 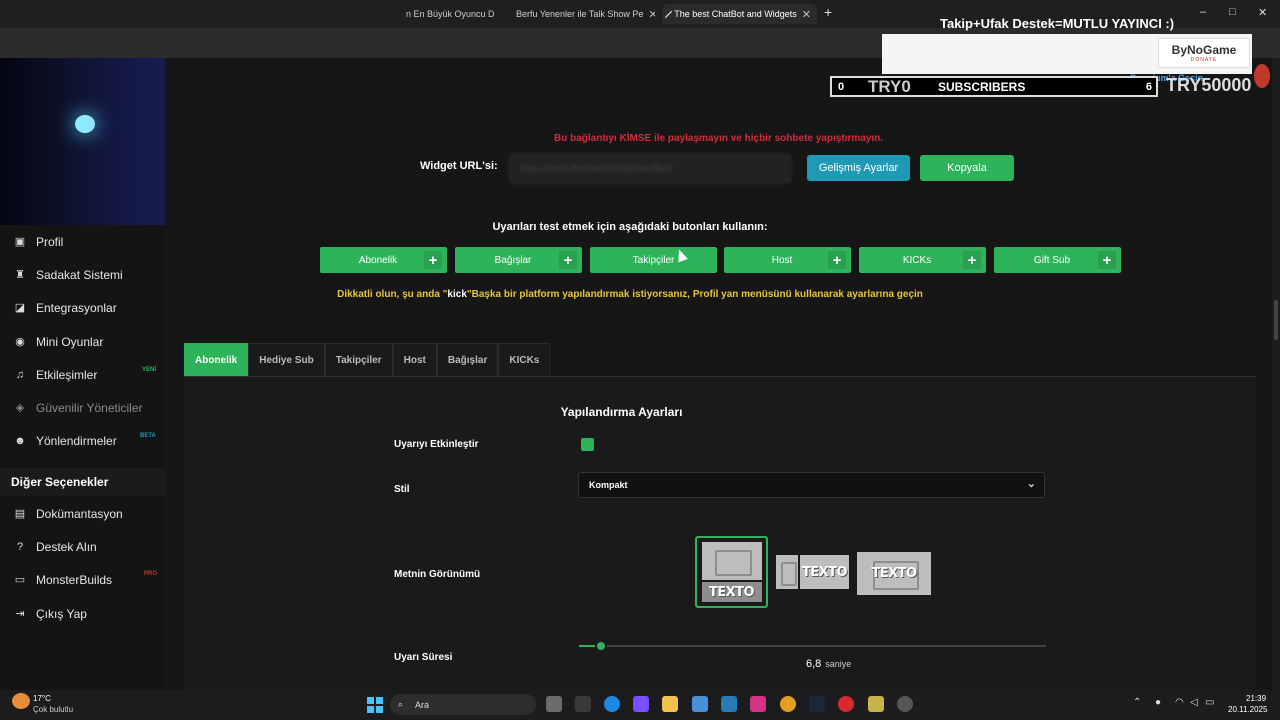 I want to click on task-view-icon, so click(x=554, y=704).